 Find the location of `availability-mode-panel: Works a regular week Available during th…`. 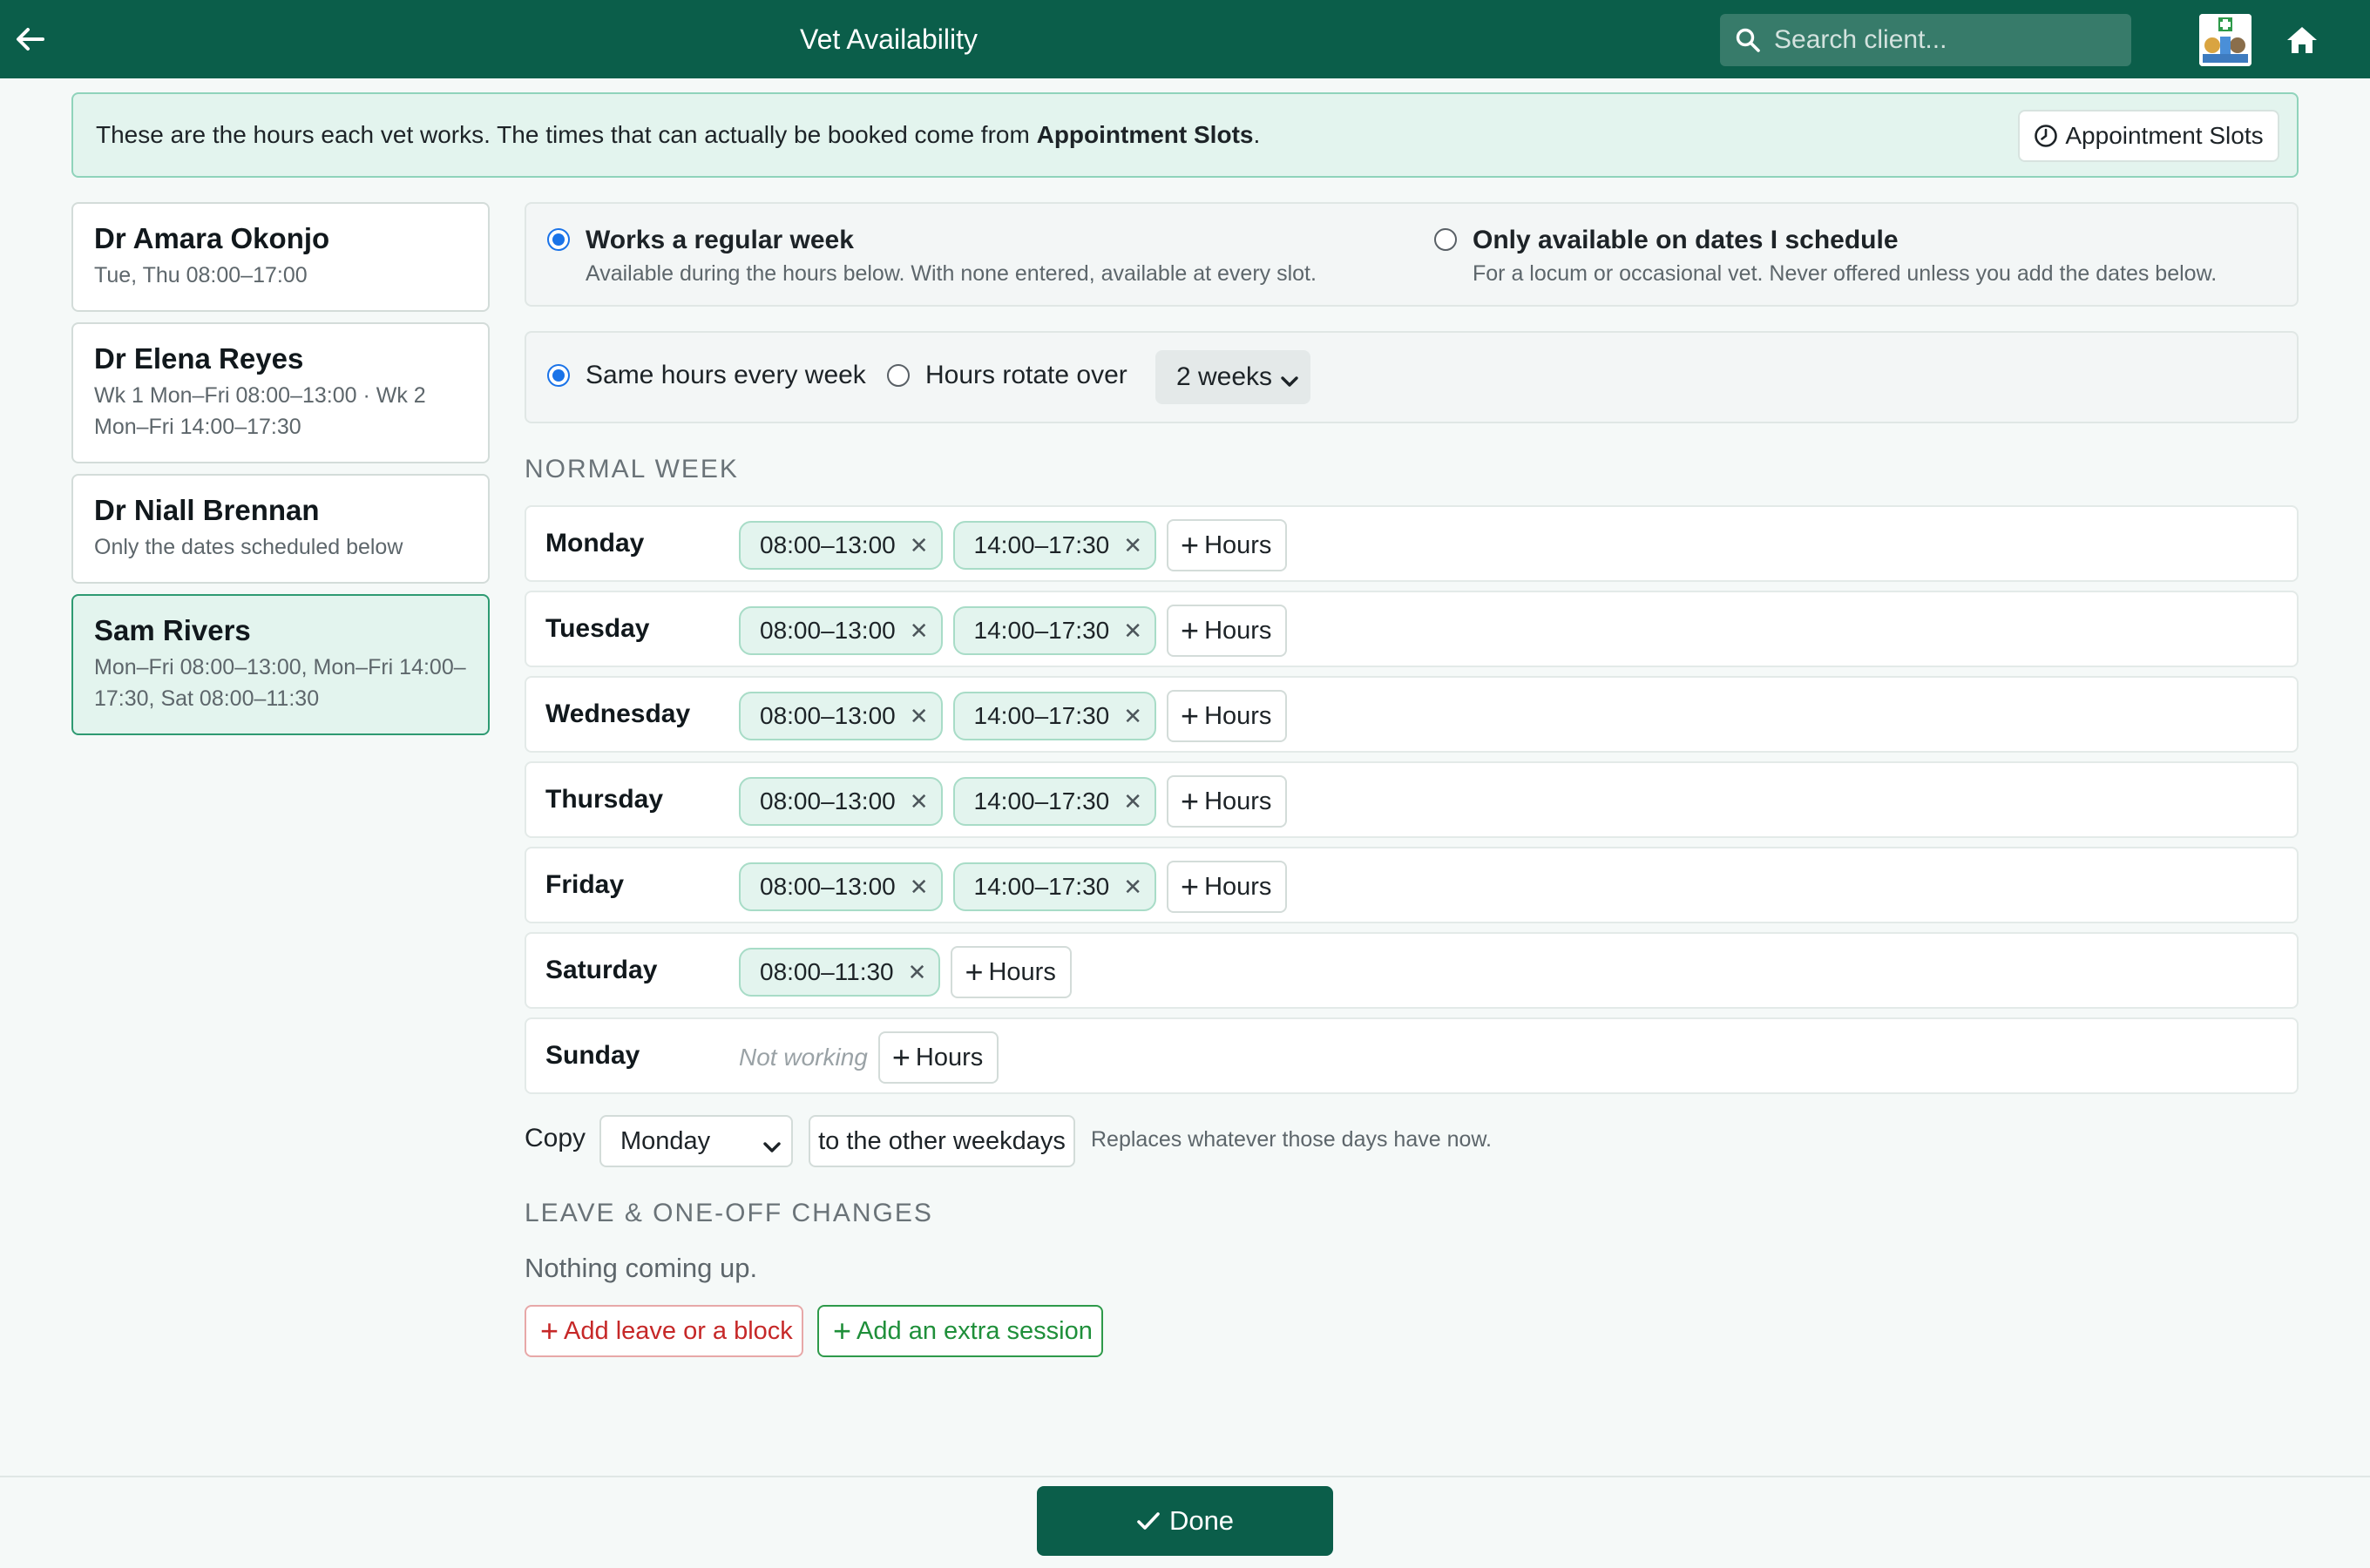

availability-mode-panel: Works a regular week Available during th… is located at coordinates (1412, 255).